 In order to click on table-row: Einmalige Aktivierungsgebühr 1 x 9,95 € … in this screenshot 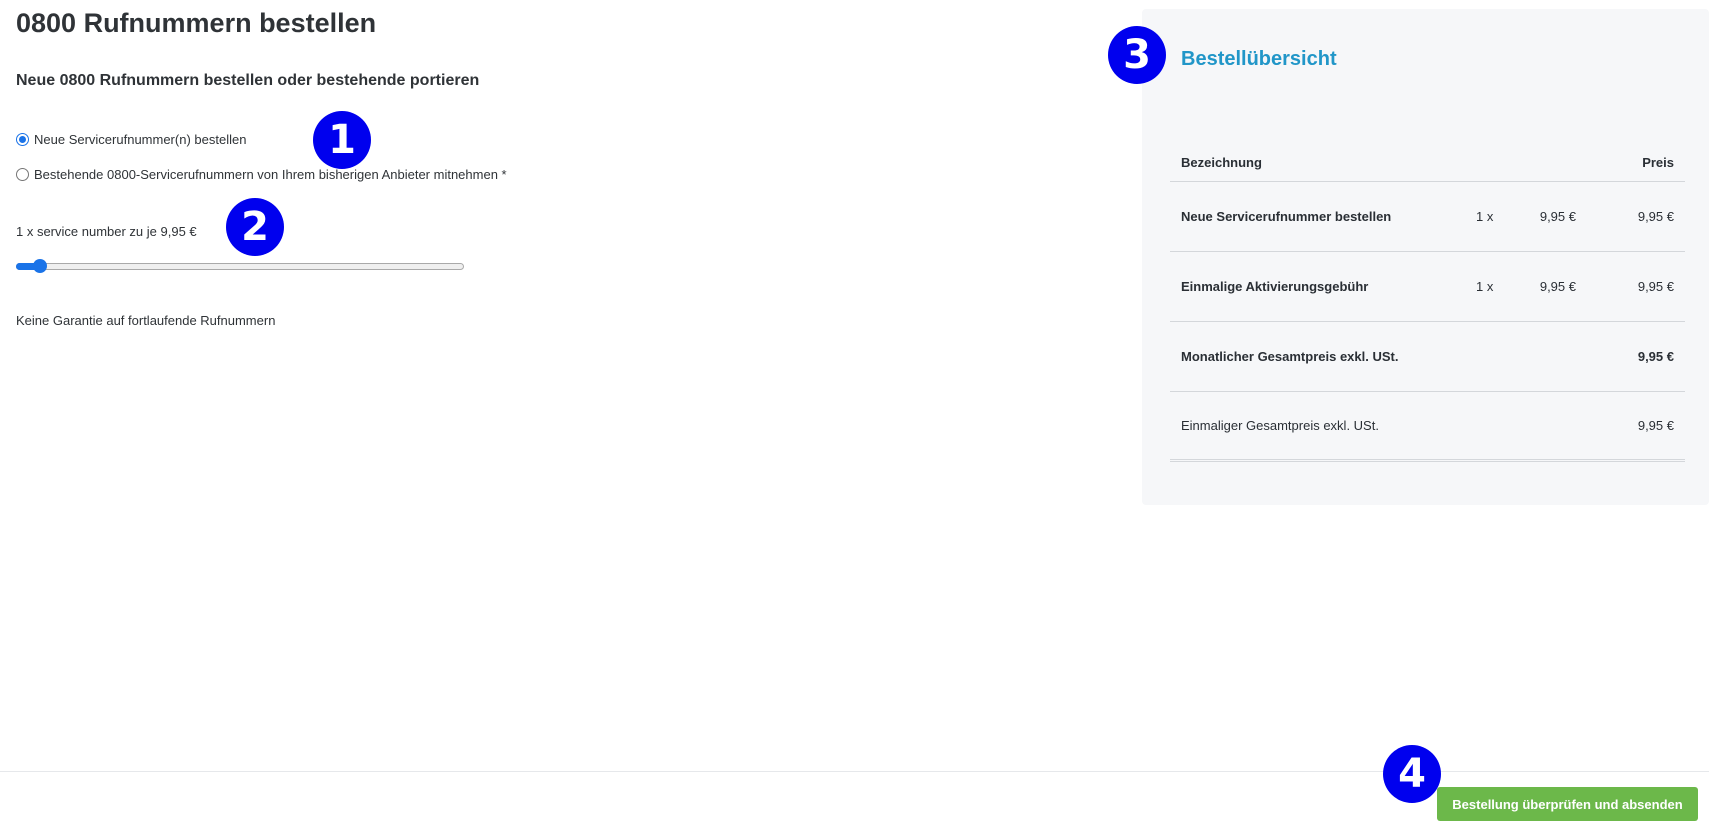, I will do `click(1427, 287)`.